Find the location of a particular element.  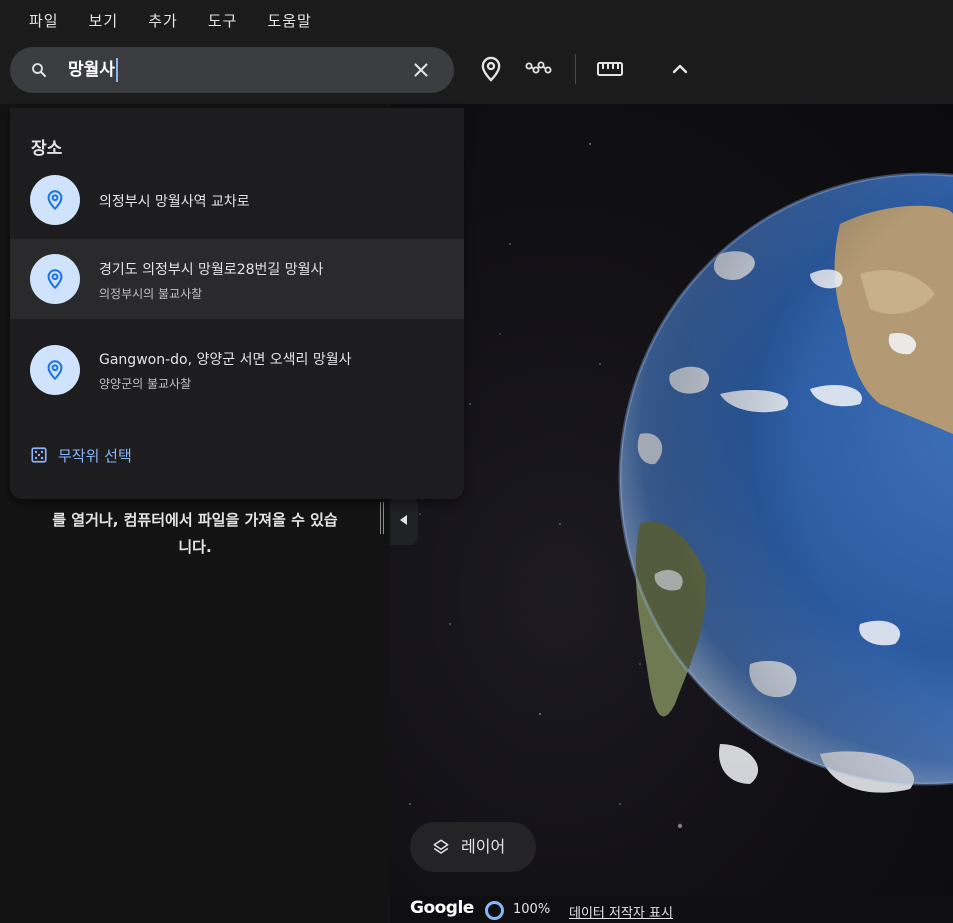

dice-icon is located at coordinates (39, 455).